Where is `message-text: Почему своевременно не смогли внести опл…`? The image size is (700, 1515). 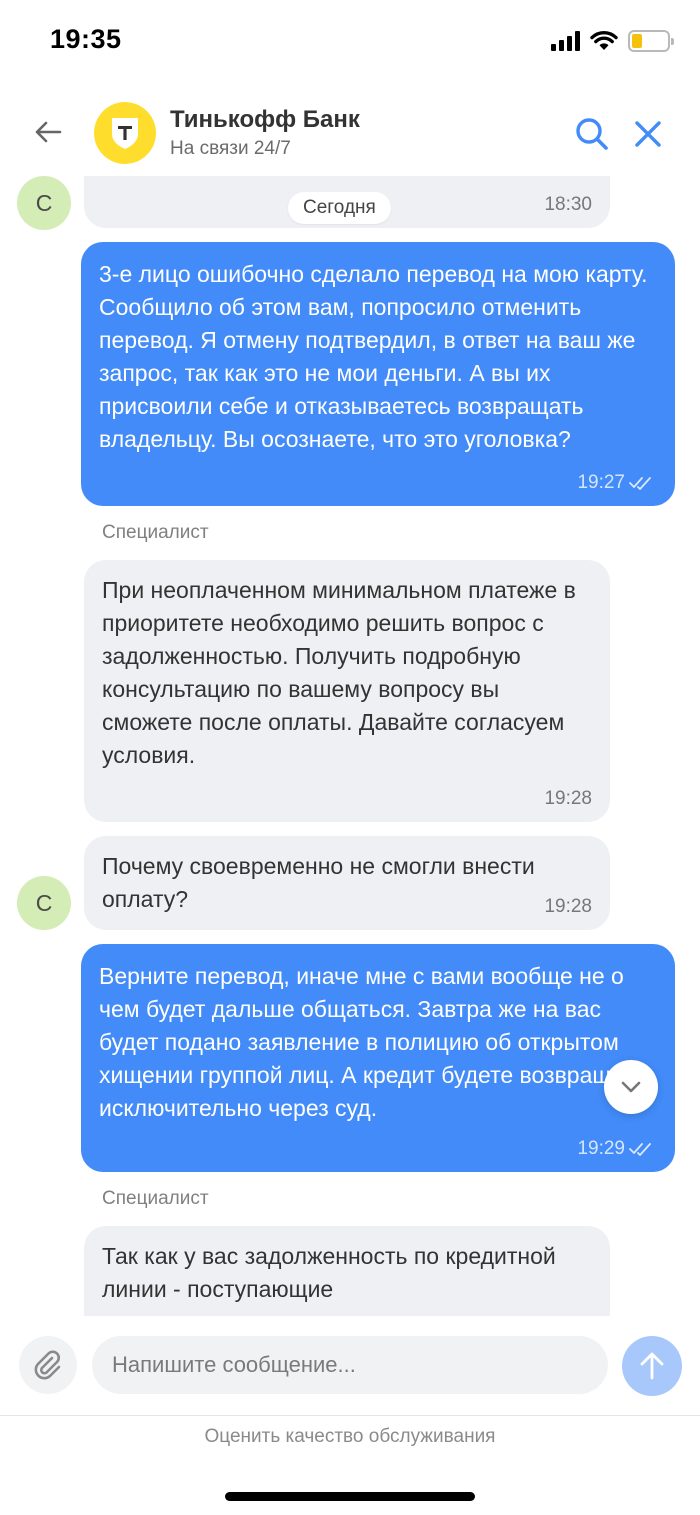 message-text: Почему своевременно не смогли внести опл… is located at coordinates (318, 882).